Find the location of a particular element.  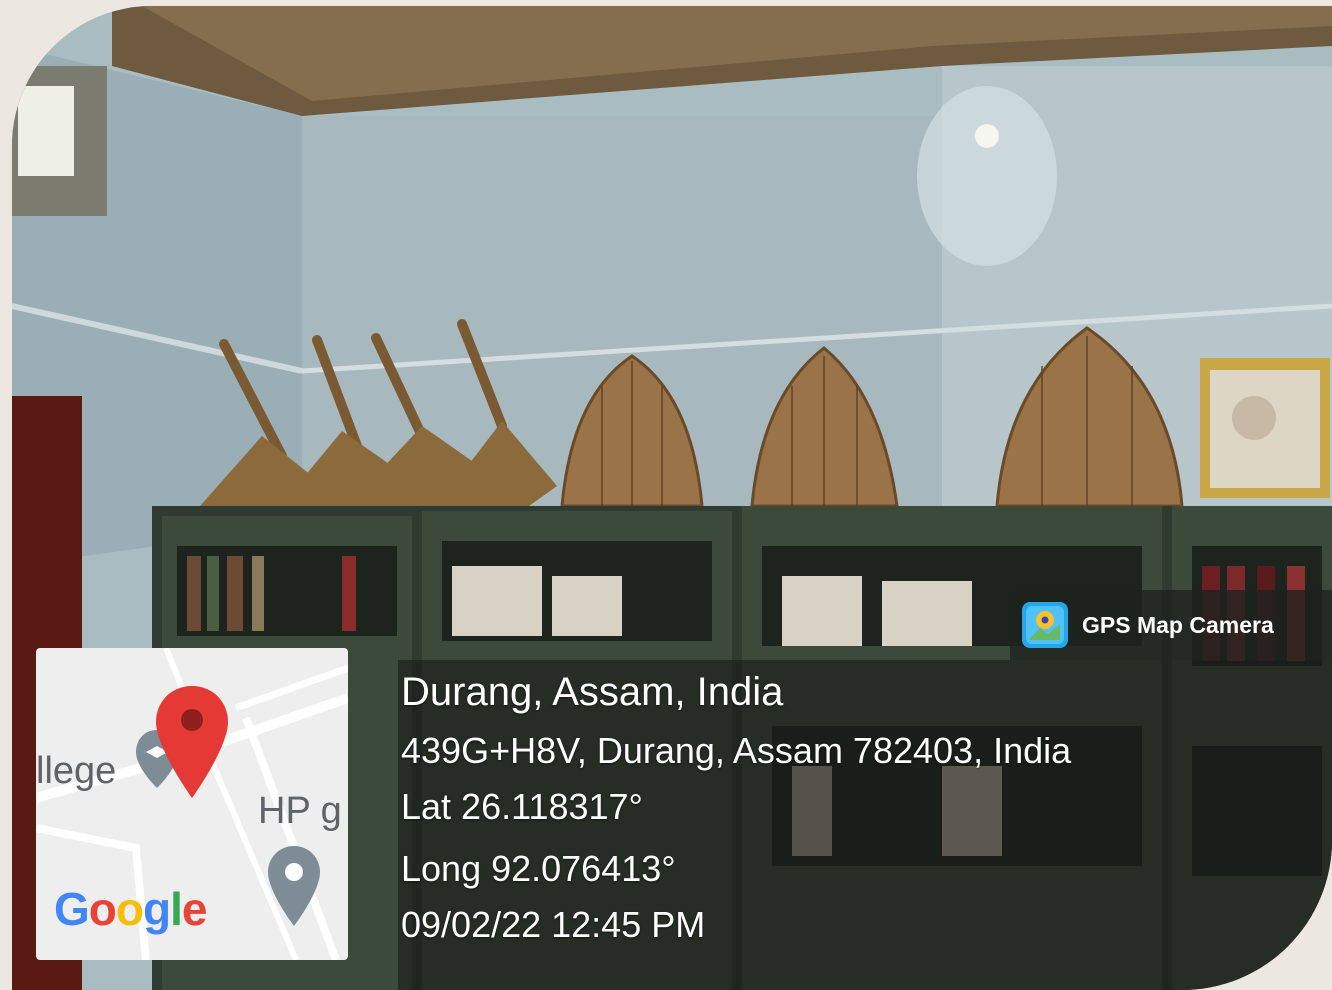

gps-map-camera-title: GPS Map Camera is located at coordinates (1178, 624).